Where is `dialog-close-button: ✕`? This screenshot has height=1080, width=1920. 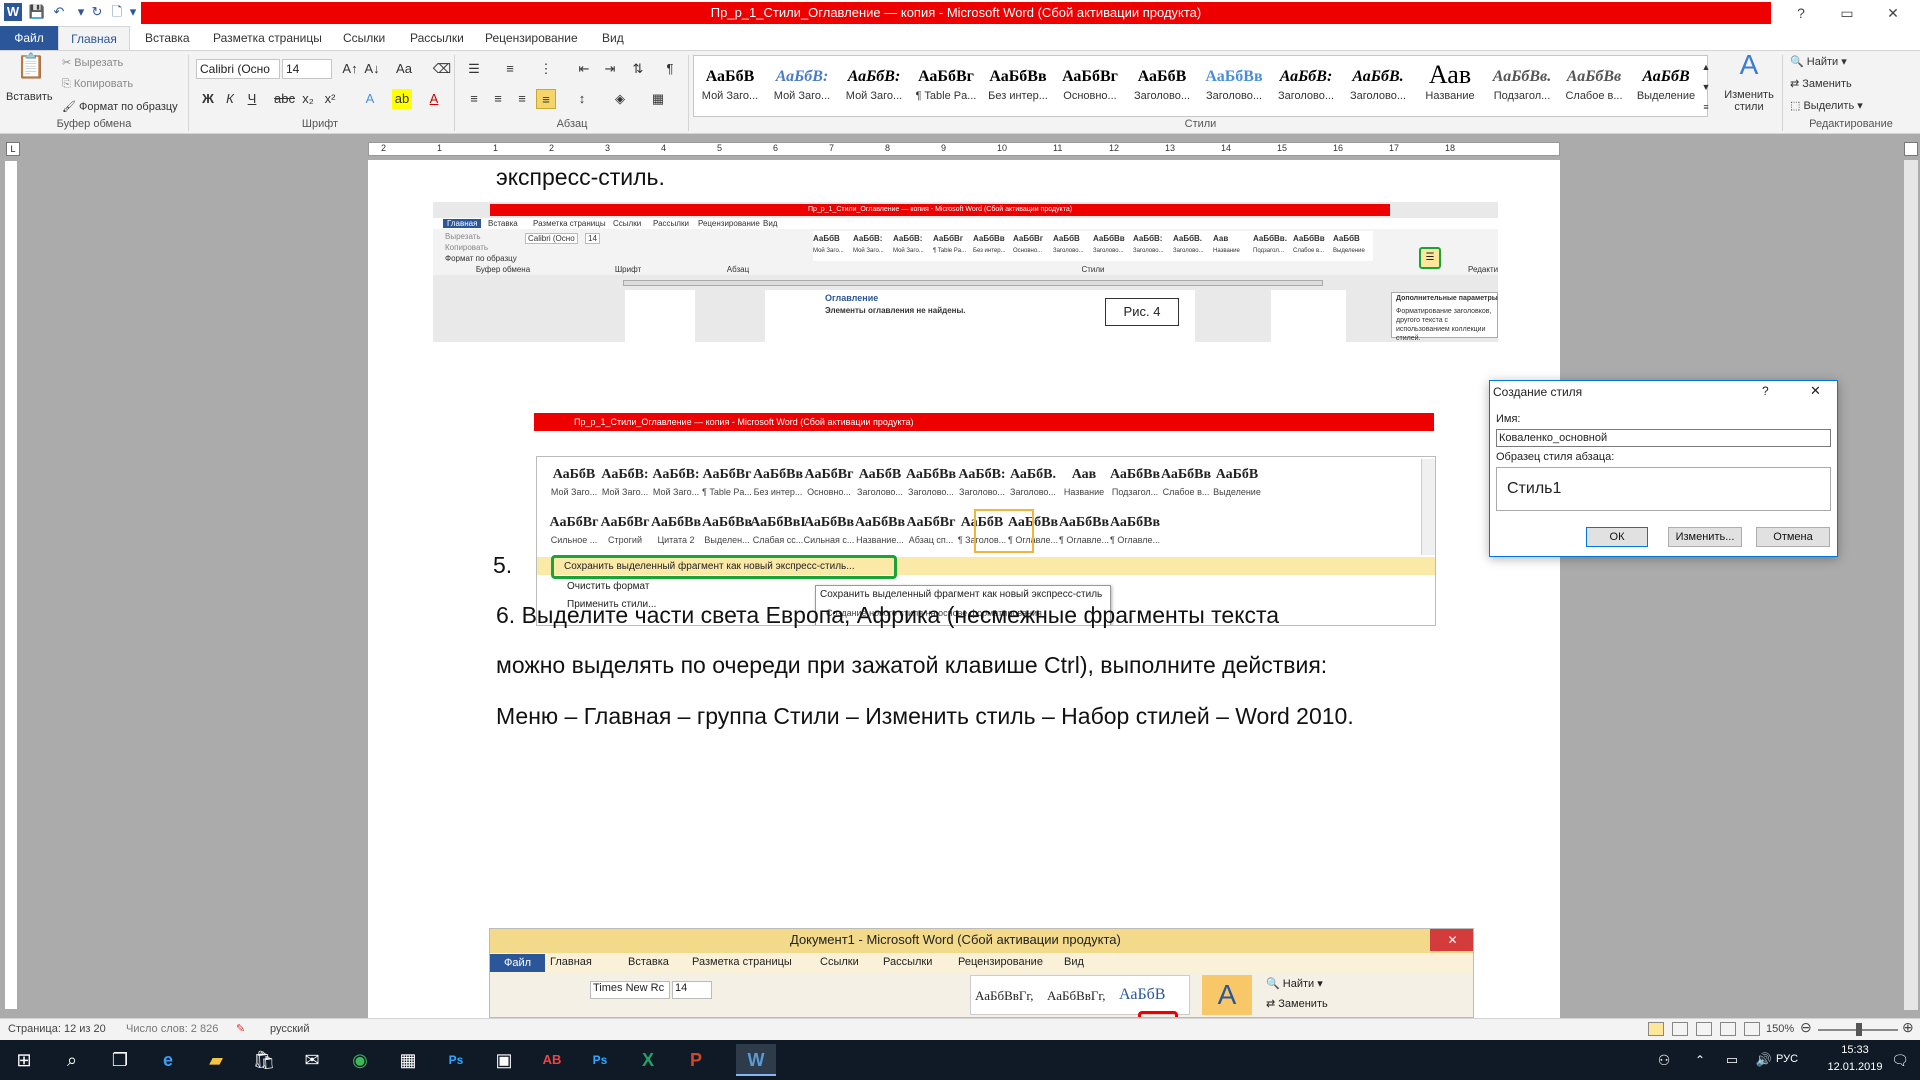
dialog-close-button: ✕ is located at coordinates (1815, 391).